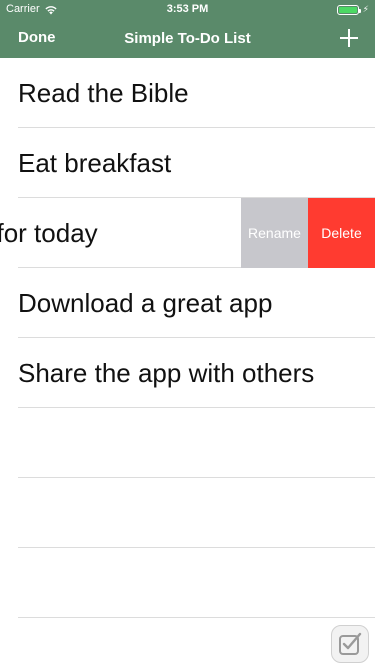 The height and width of the screenshot is (667, 375). I want to click on list-item: Download a great app, so click(187, 303).